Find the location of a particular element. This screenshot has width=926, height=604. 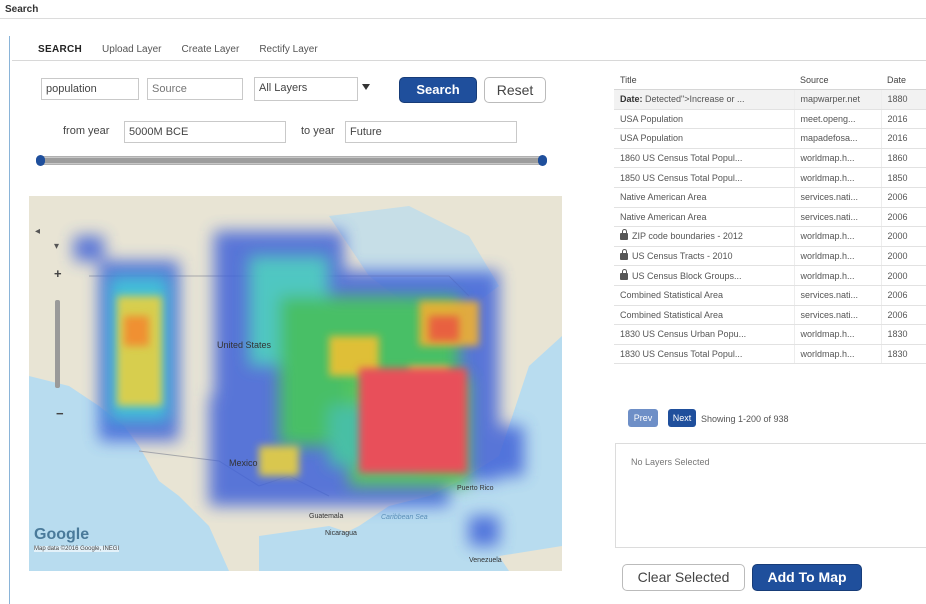

map-attribution: Map data ©2016 Google, INEGI is located at coordinates (77, 549).